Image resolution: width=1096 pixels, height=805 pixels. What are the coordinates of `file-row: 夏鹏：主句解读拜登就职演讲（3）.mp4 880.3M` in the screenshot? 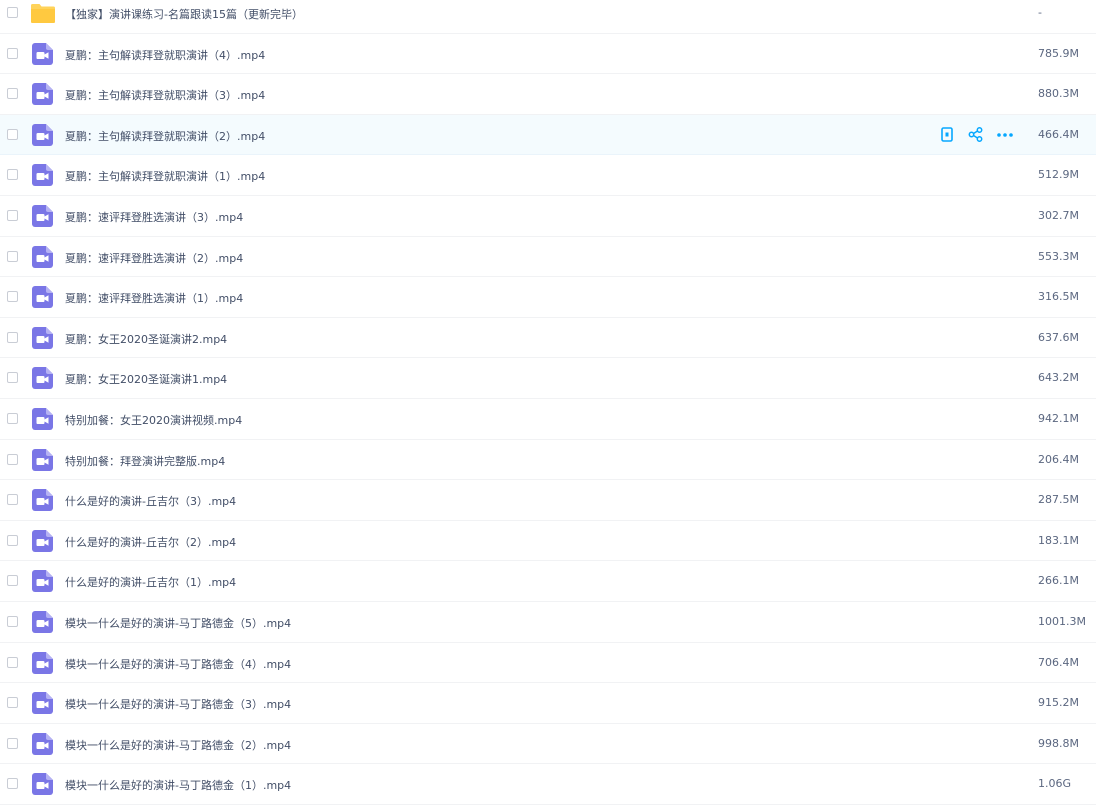 It's located at (548, 94).